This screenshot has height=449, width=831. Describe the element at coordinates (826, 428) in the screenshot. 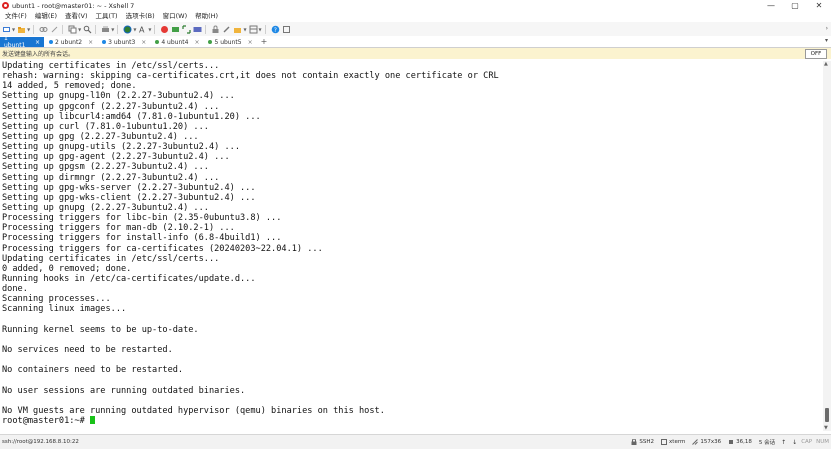

I see `scroll-down-icon: ▼` at that location.